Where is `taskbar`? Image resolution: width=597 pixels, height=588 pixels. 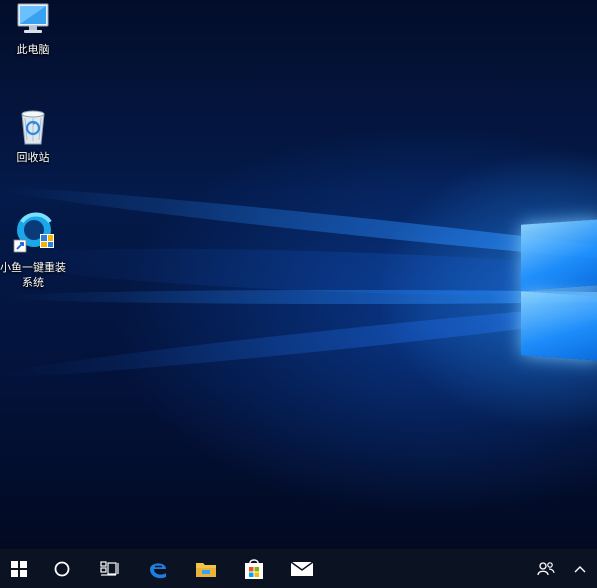 taskbar is located at coordinates (298, 568).